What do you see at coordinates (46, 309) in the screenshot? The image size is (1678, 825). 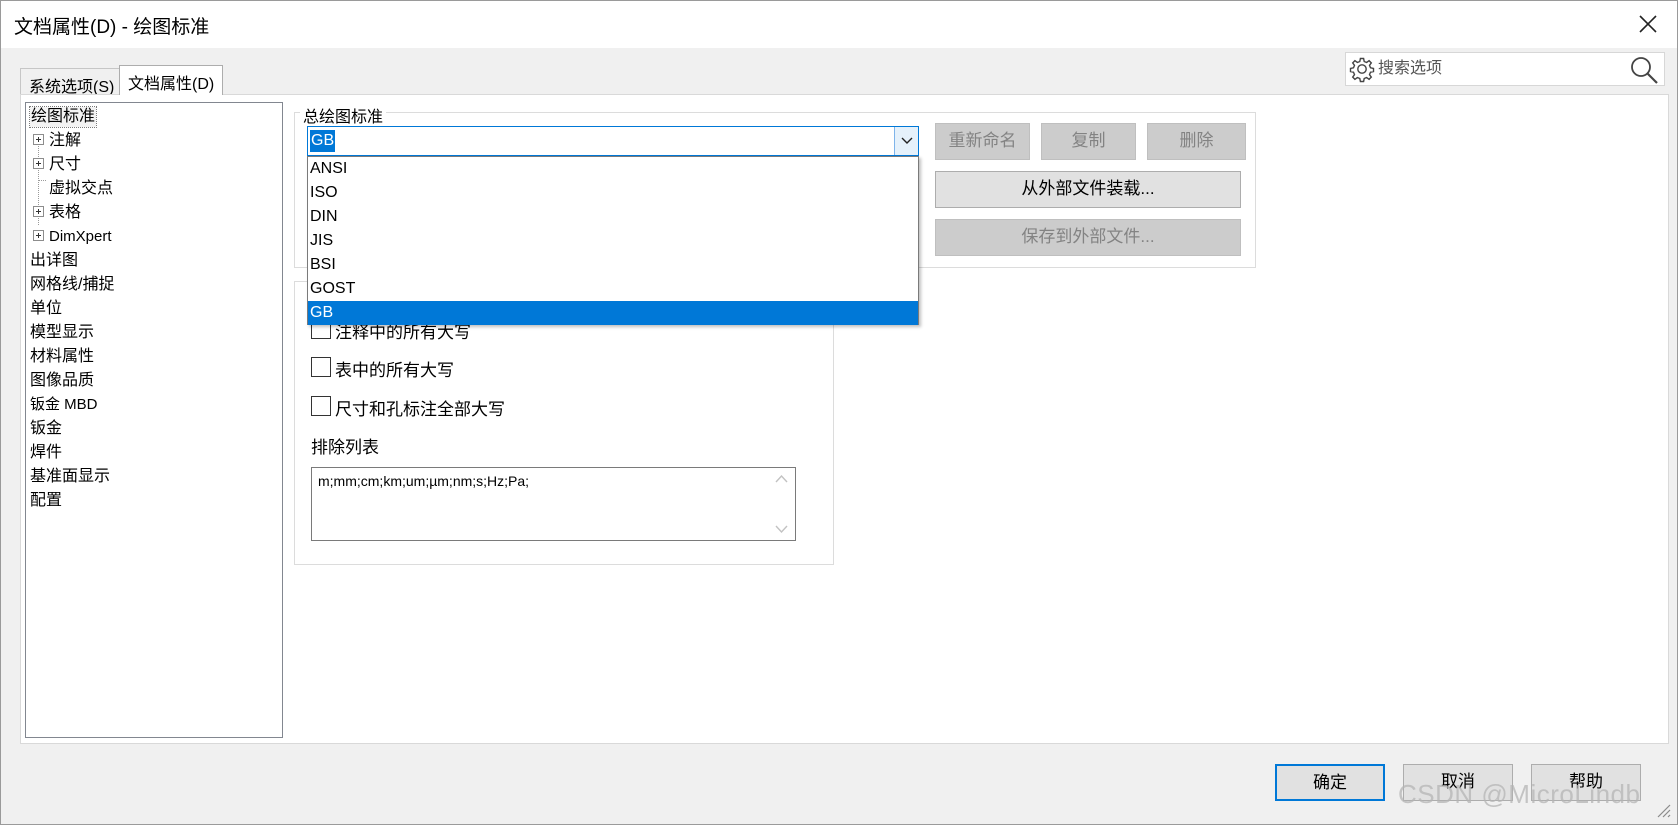 I see `tree-item-units: 单位` at bounding box center [46, 309].